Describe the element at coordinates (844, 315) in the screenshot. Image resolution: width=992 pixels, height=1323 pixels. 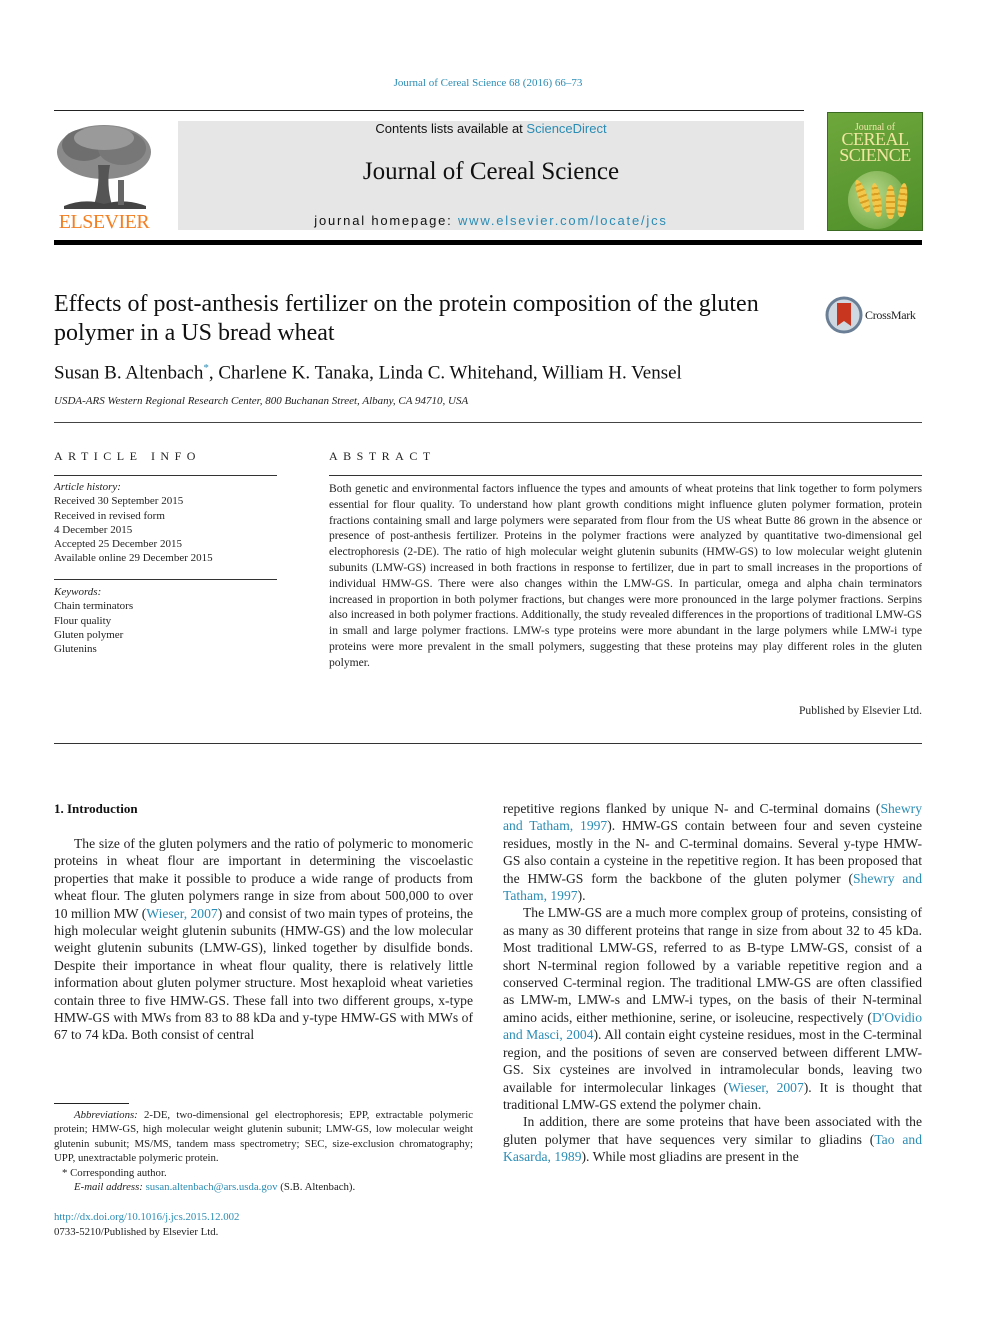
I see `crossmark-icon` at that location.